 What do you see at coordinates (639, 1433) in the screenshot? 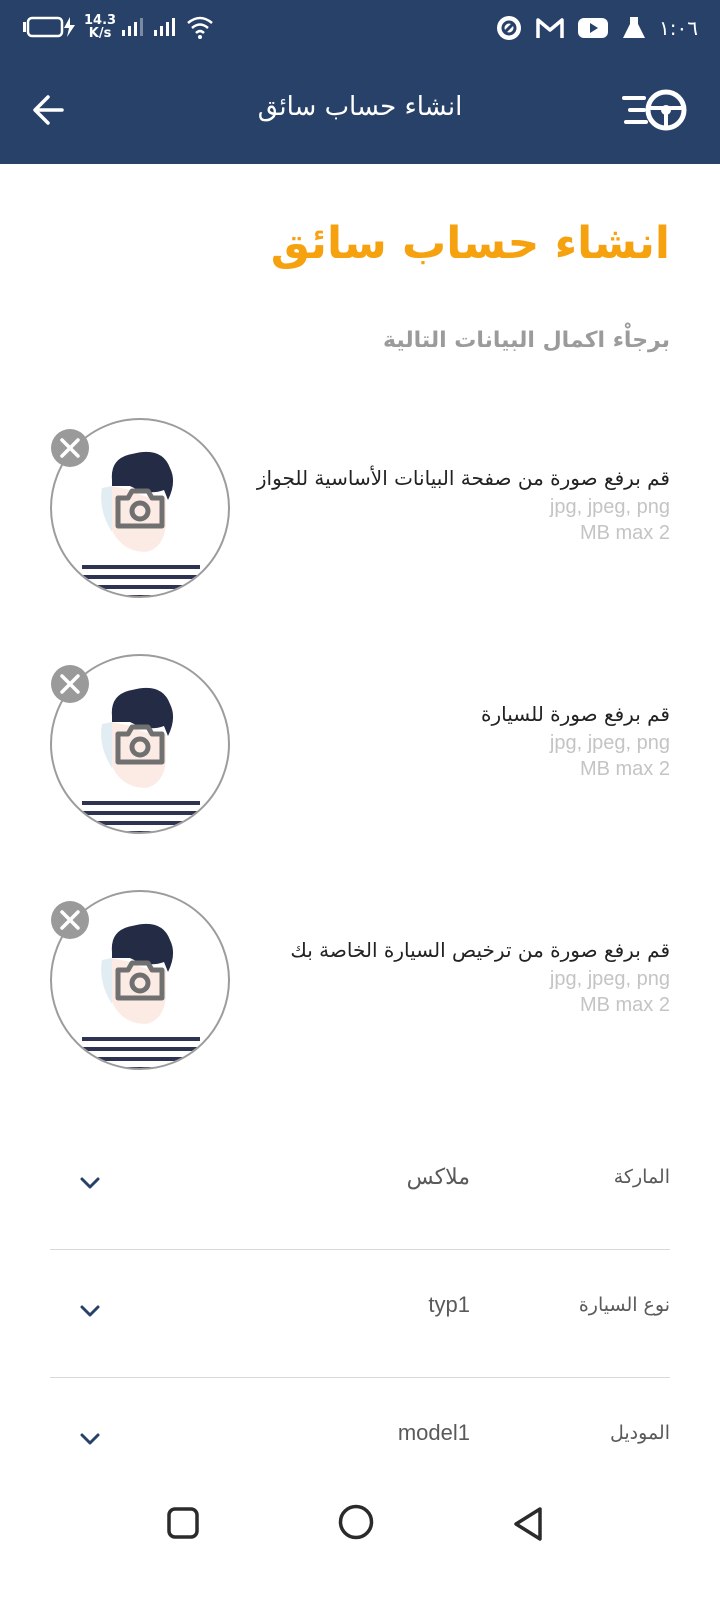
I see `model-label: الموديل` at bounding box center [639, 1433].